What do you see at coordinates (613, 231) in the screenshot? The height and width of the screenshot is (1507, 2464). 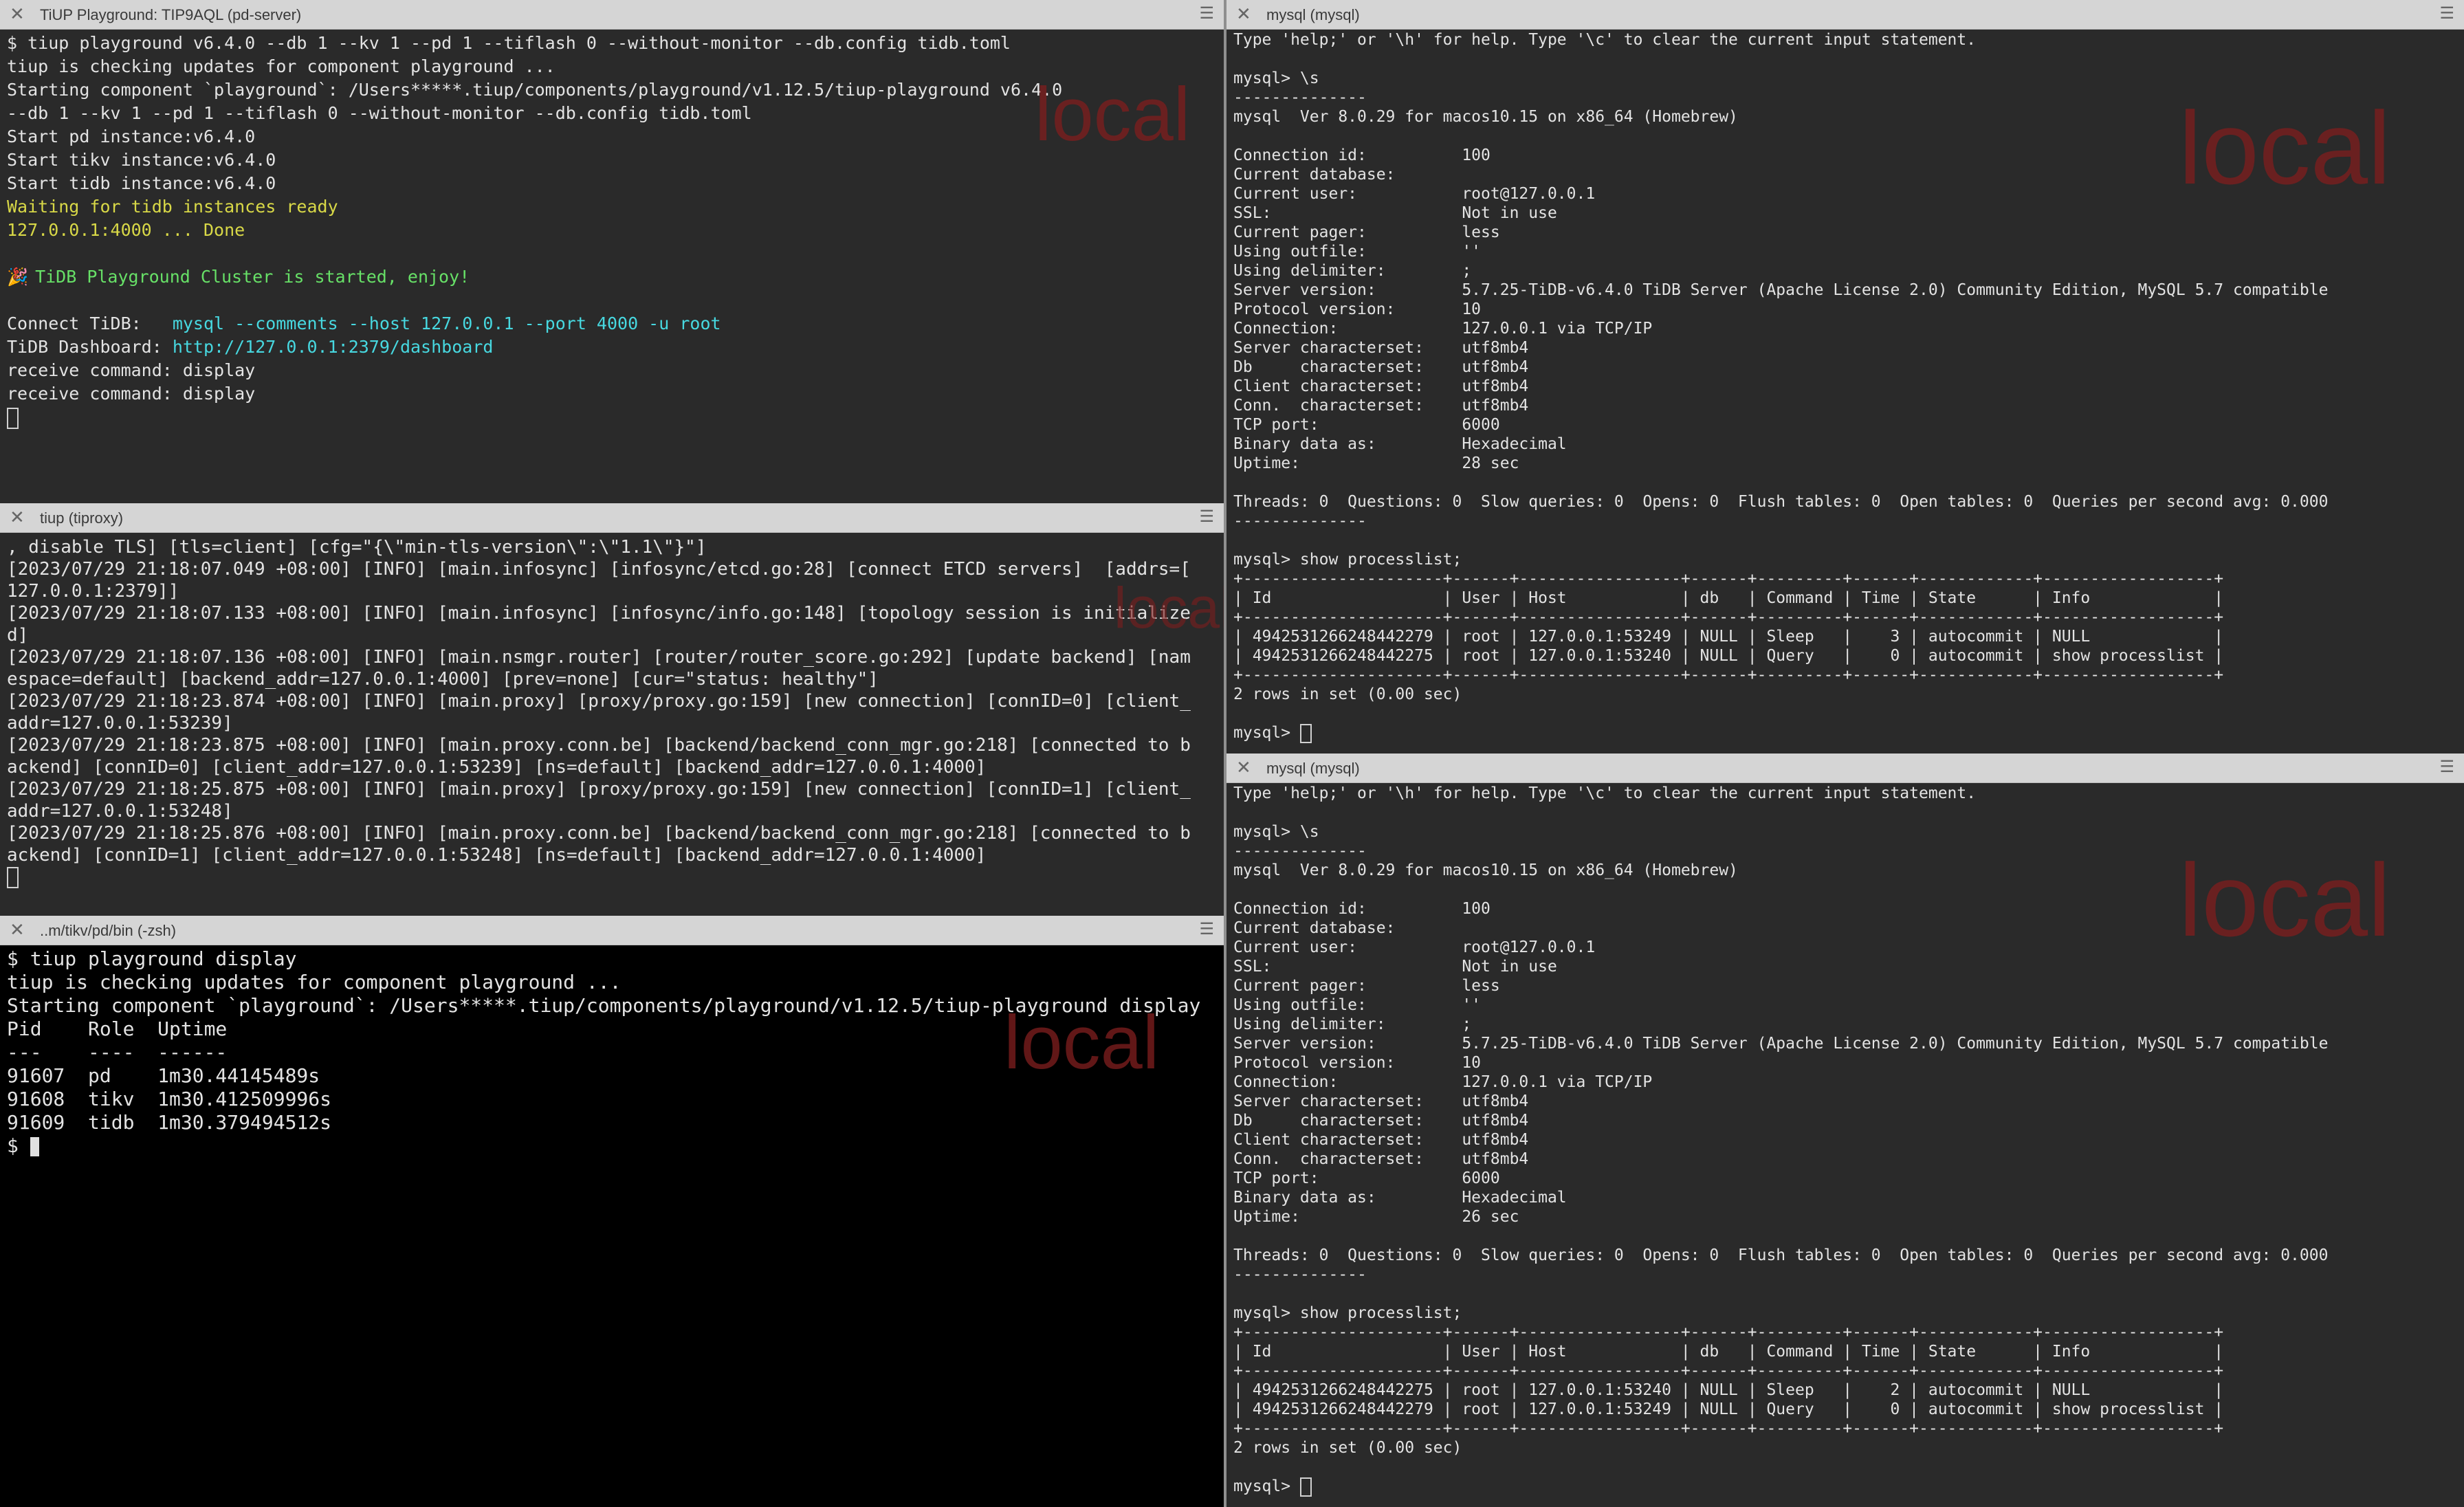 I see `terminal-line: 127.0.0.1:4000 ... Done` at bounding box center [613, 231].